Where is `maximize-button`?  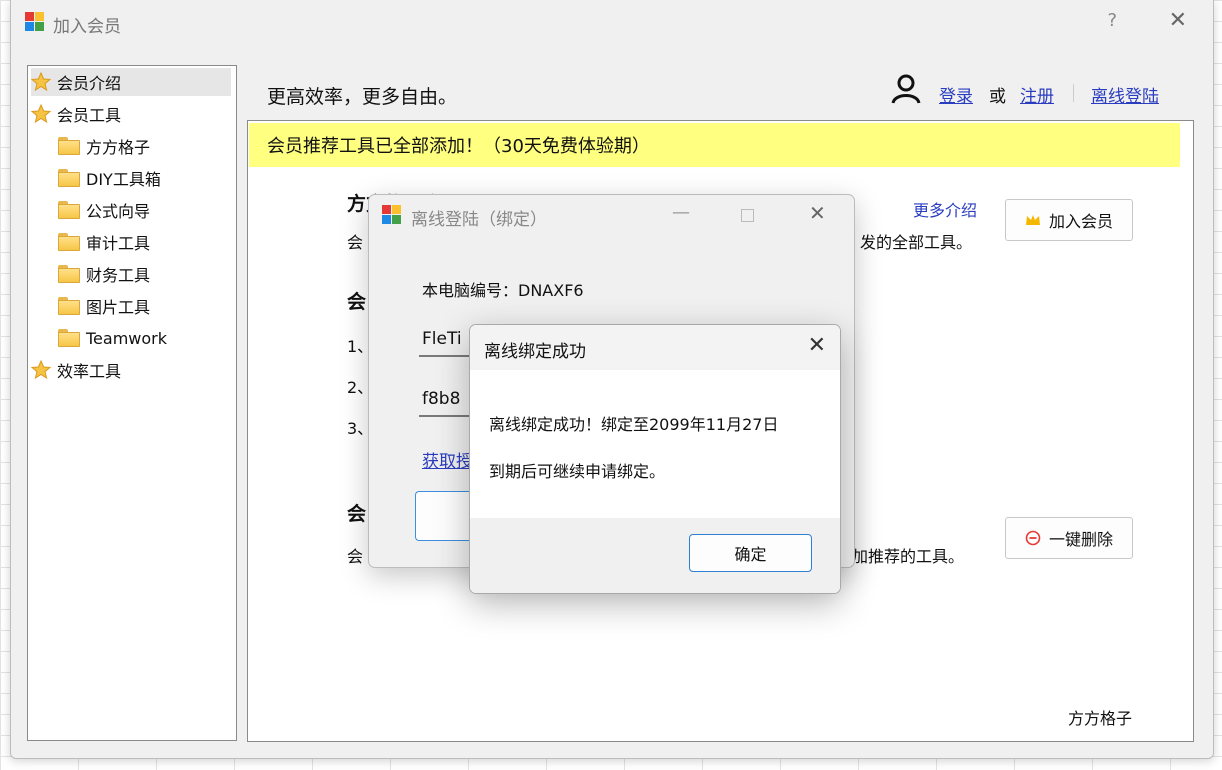
maximize-button is located at coordinates (747, 215).